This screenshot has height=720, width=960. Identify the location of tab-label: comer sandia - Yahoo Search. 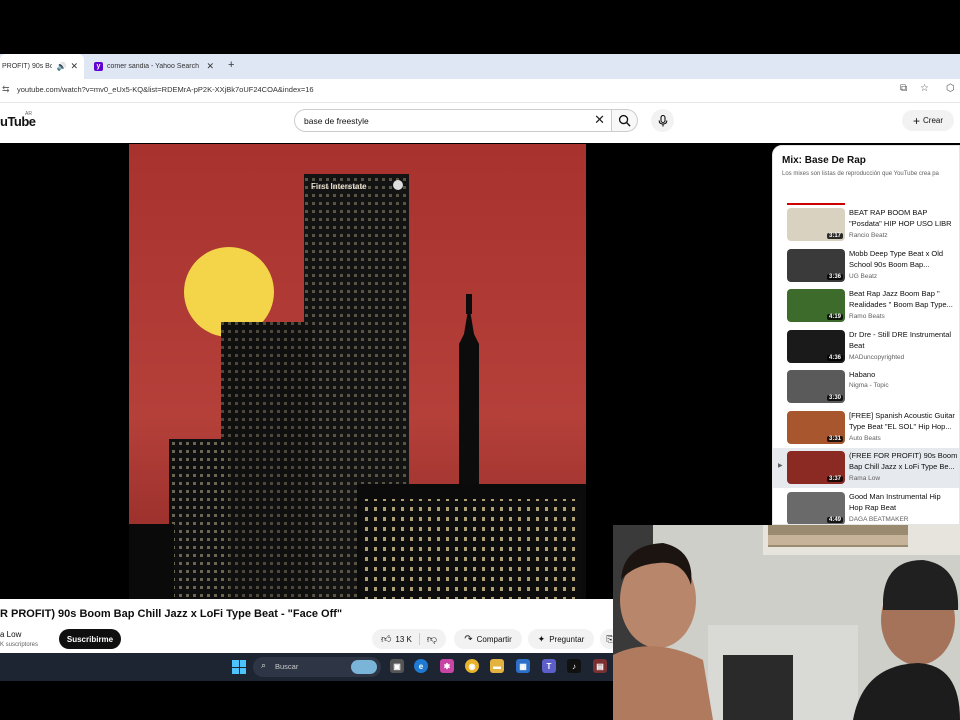
(153, 66).